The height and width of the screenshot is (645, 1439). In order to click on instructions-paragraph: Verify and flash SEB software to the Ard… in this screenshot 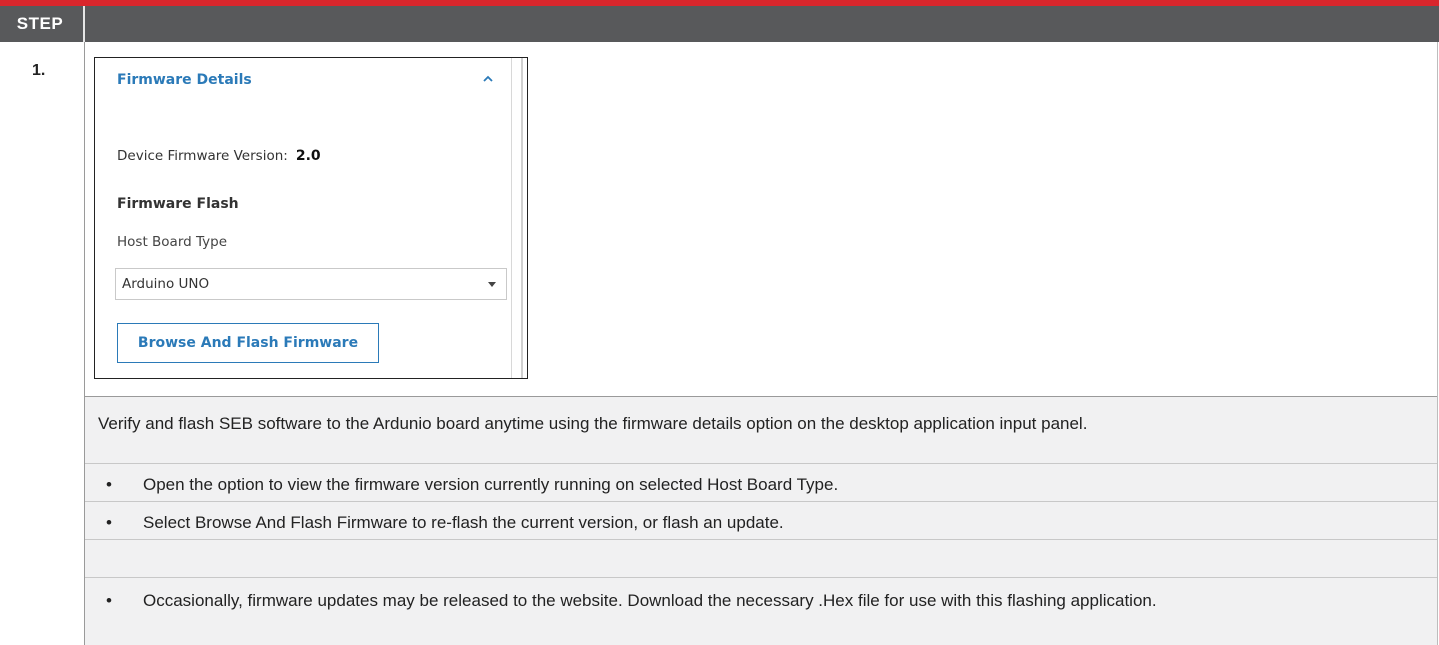, I will do `click(593, 423)`.